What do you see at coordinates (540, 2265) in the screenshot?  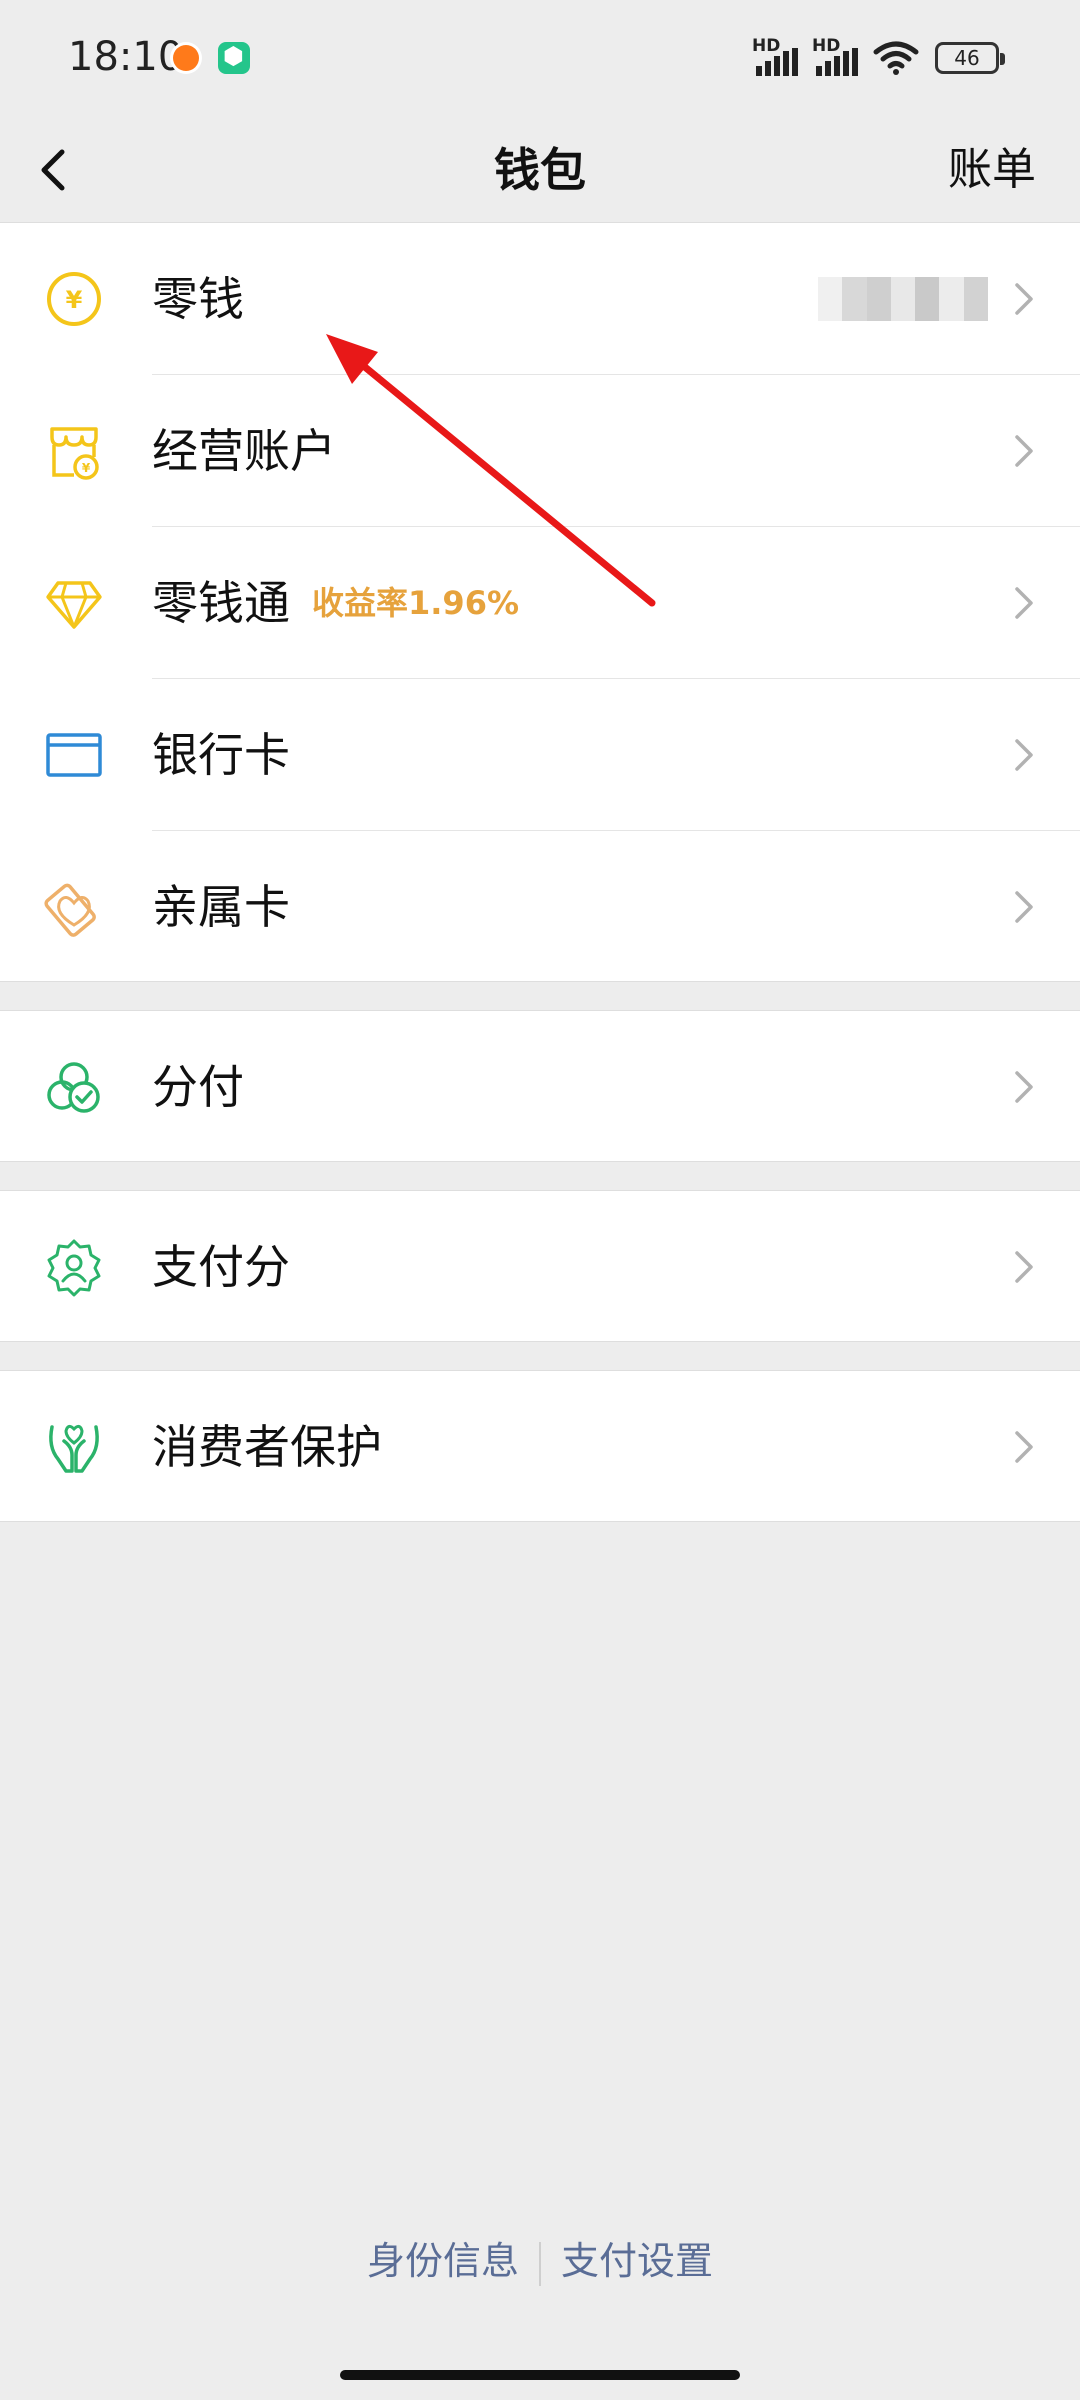 I see `footer-links: 身份信息 支付设置` at bounding box center [540, 2265].